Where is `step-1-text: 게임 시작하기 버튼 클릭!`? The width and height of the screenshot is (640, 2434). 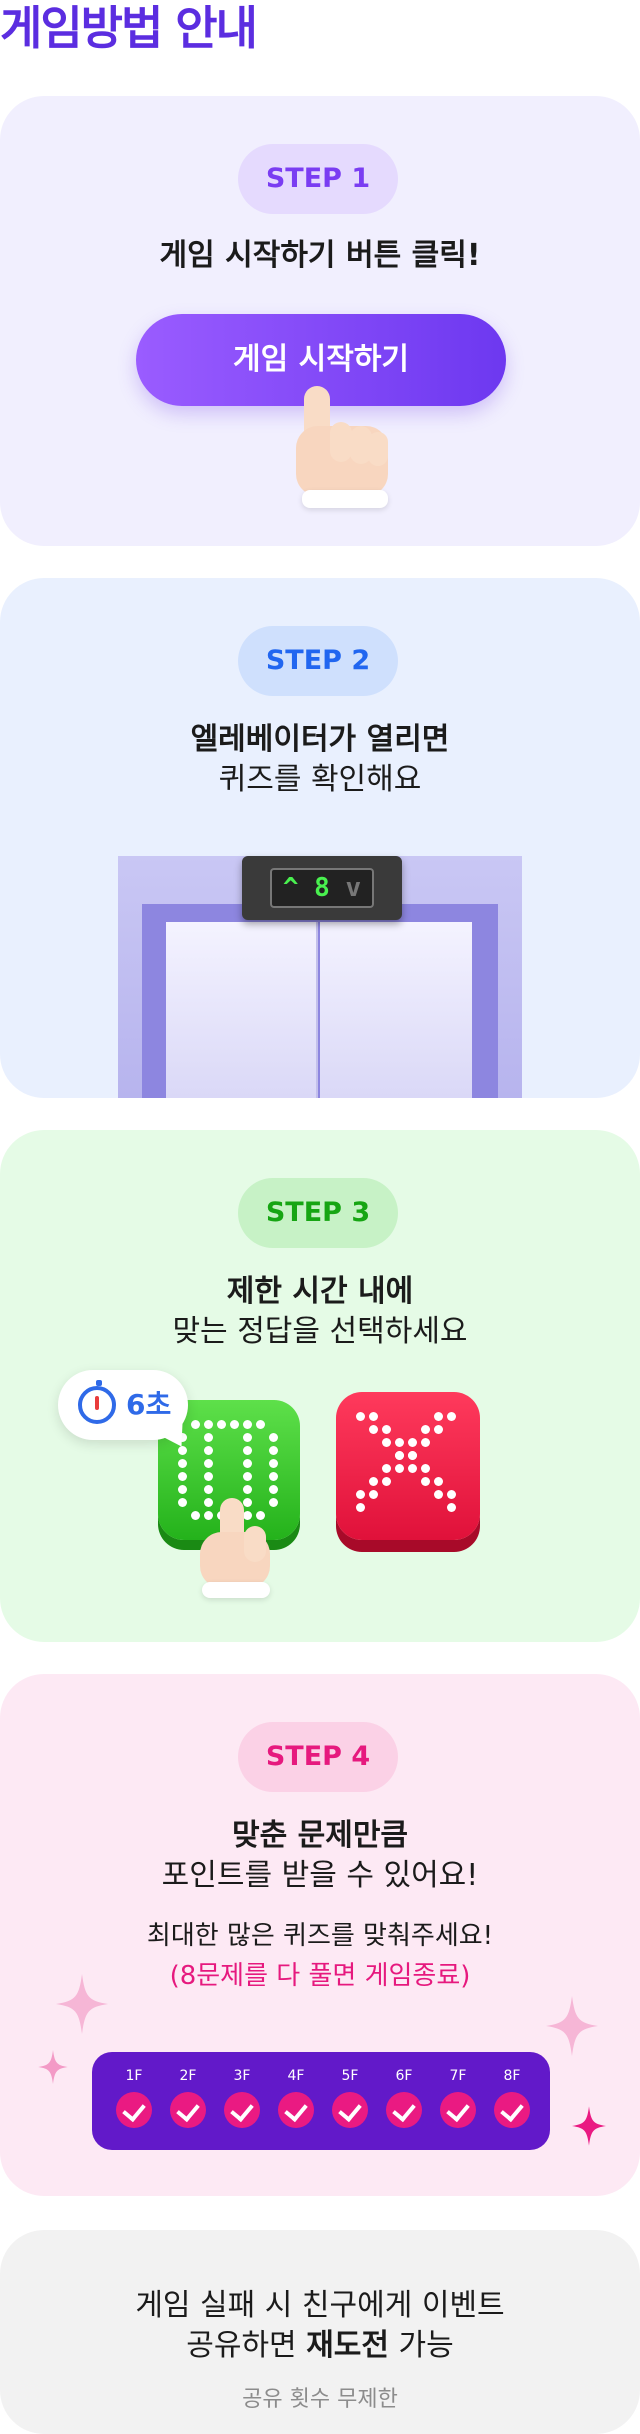
step-1-text: 게임 시작하기 버튼 클릭! is located at coordinates (320, 255).